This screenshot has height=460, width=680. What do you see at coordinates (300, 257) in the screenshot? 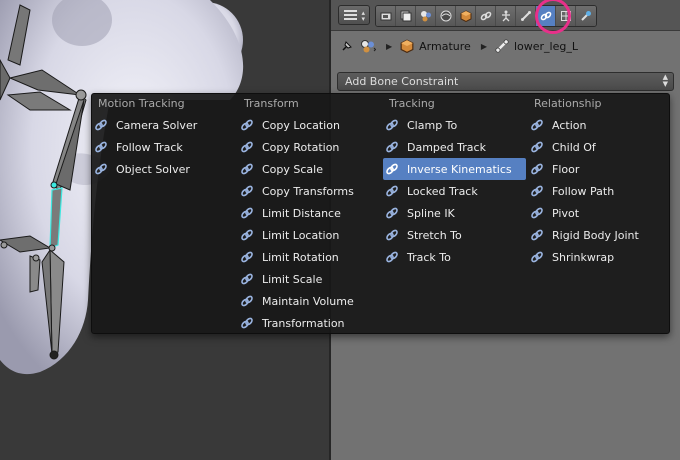
I see `menu-item-label: Limit Rotation` at bounding box center [300, 257].